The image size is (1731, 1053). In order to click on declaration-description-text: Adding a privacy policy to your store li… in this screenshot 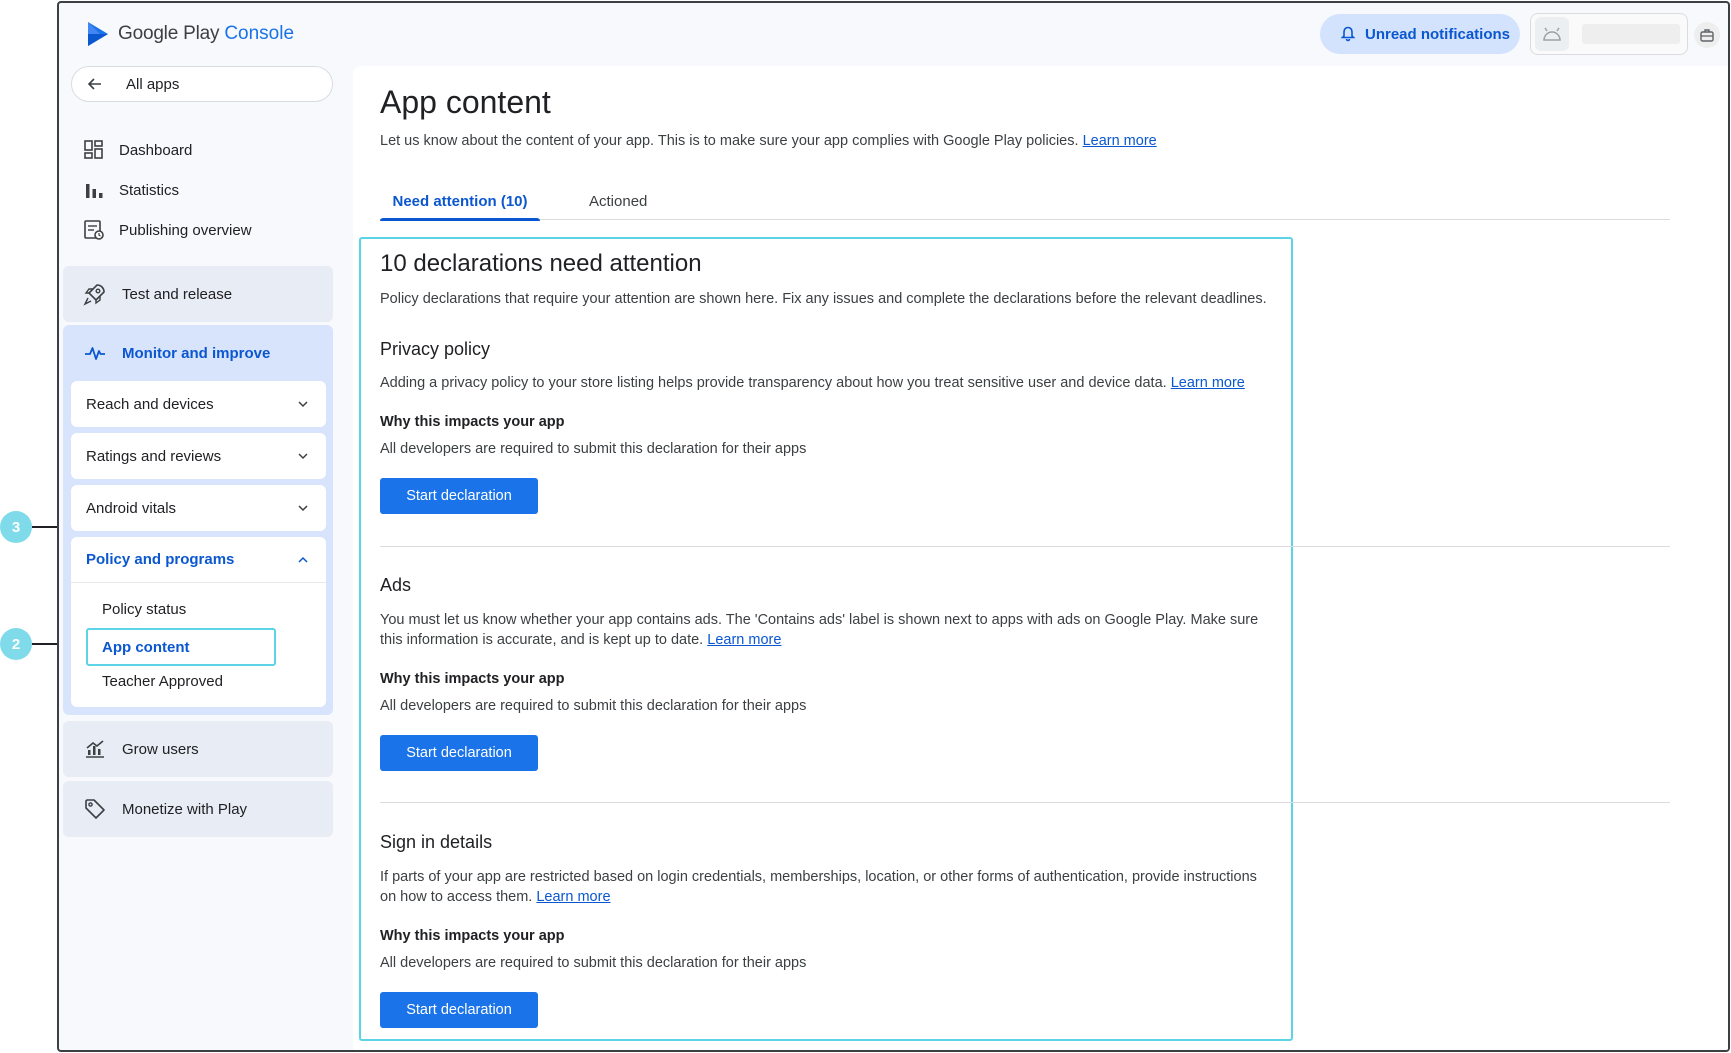, I will do `click(773, 383)`.